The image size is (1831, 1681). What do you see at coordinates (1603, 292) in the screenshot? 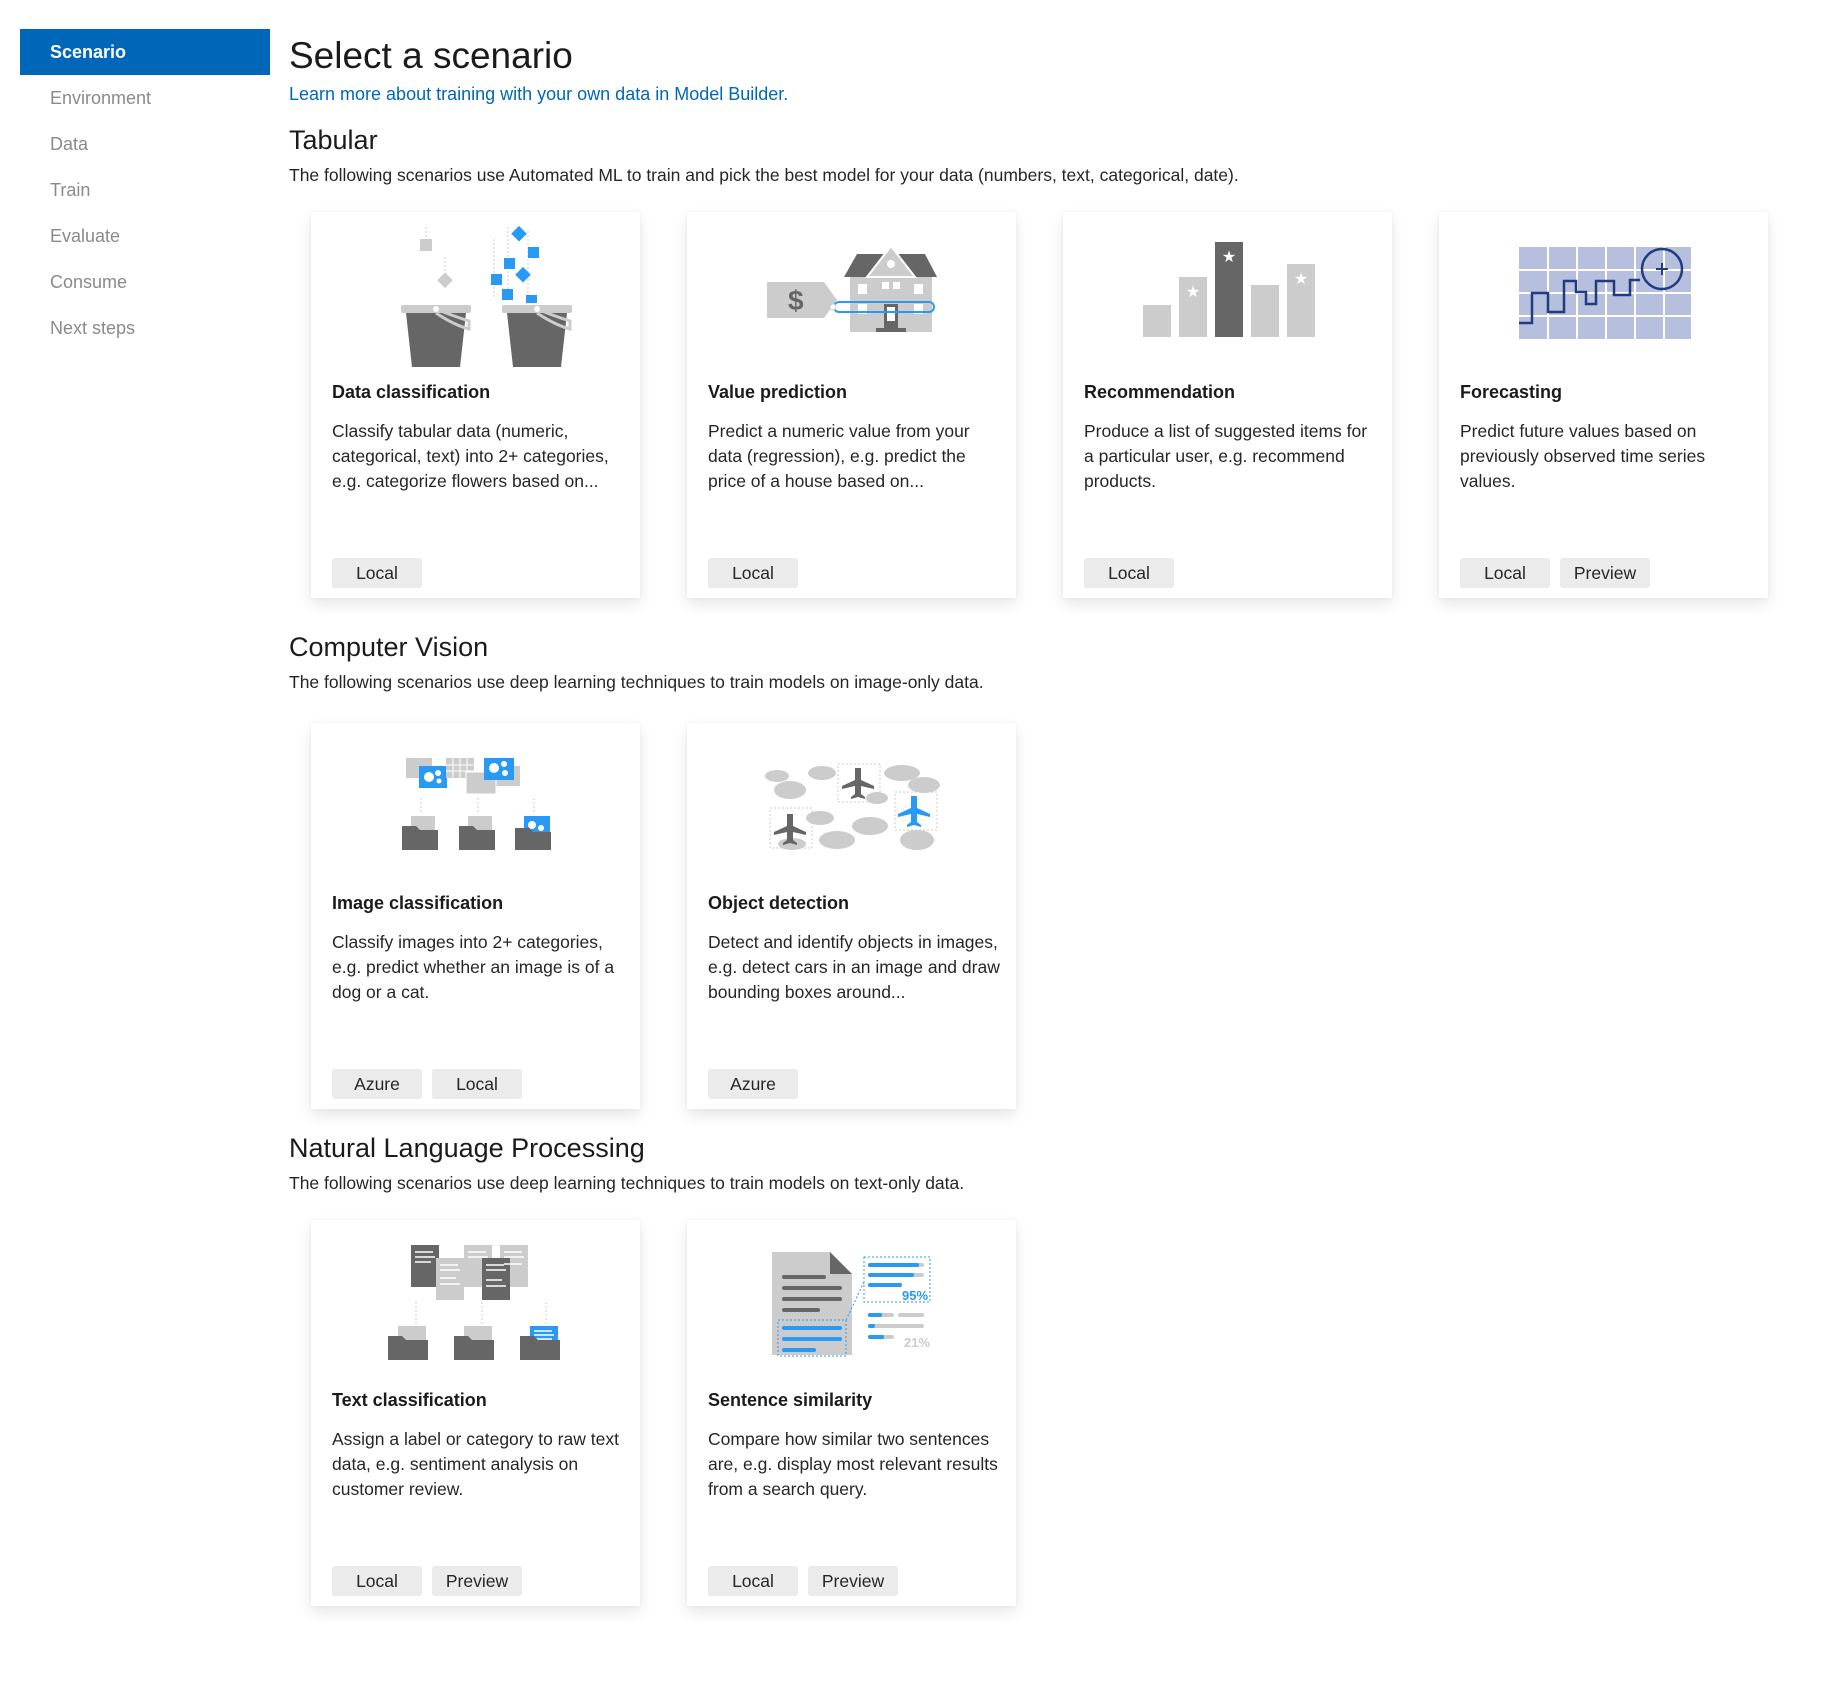
I see `time-series-forecast-icon` at bounding box center [1603, 292].